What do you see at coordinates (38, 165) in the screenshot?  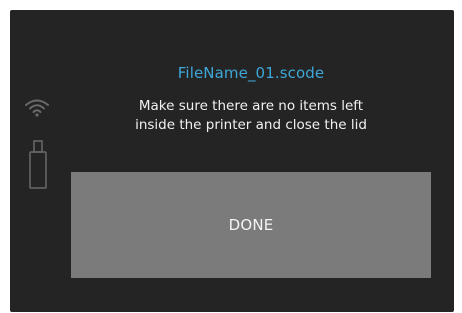 I see `usb-drive-icon` at bounding box center [38, 165].